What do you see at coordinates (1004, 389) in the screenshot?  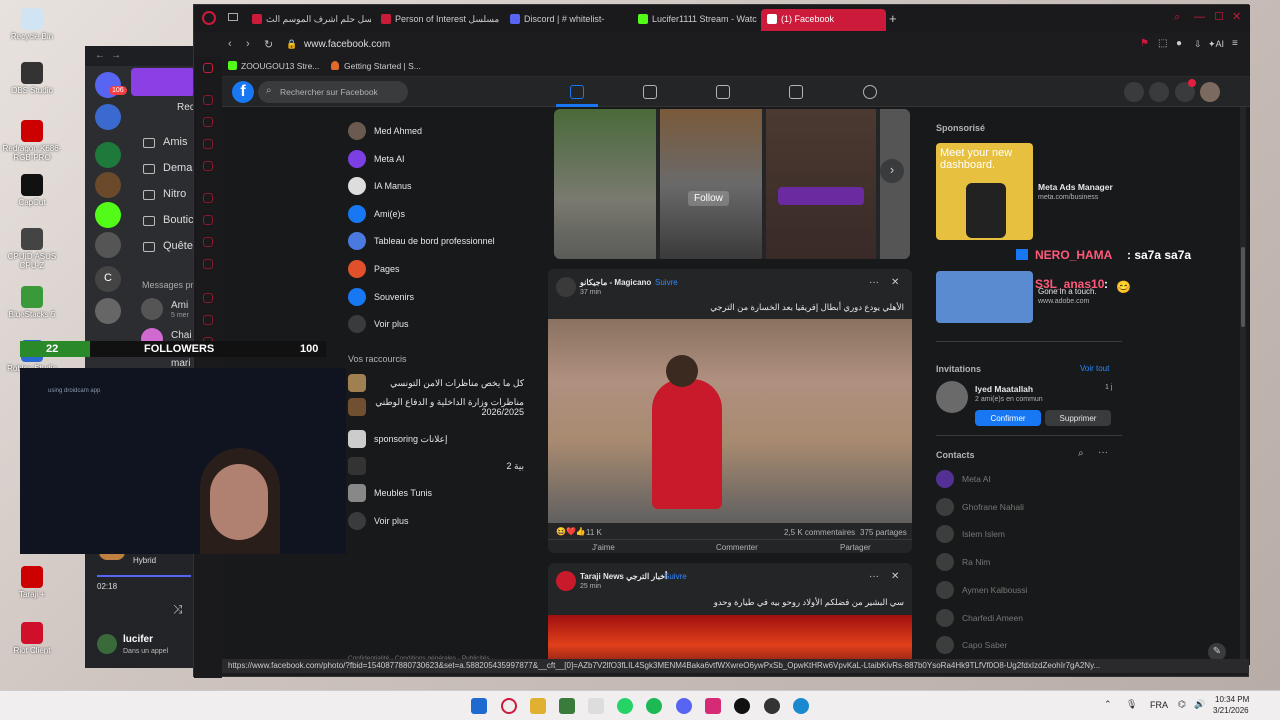 I see `requester-name: Iyed Maatallah` at bounding box center [1004, 389].